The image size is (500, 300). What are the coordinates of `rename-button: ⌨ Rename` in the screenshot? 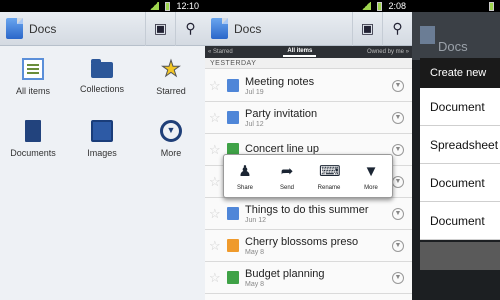 It's located at (329, 176).